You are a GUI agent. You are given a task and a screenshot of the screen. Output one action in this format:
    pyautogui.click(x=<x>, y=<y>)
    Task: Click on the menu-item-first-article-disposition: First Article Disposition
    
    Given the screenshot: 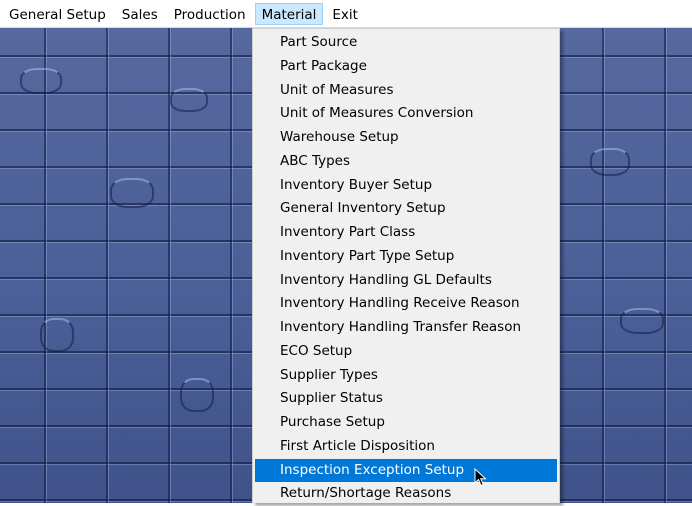 What is the action you would take?
    pyautogui.click(x=406, y=447)
    